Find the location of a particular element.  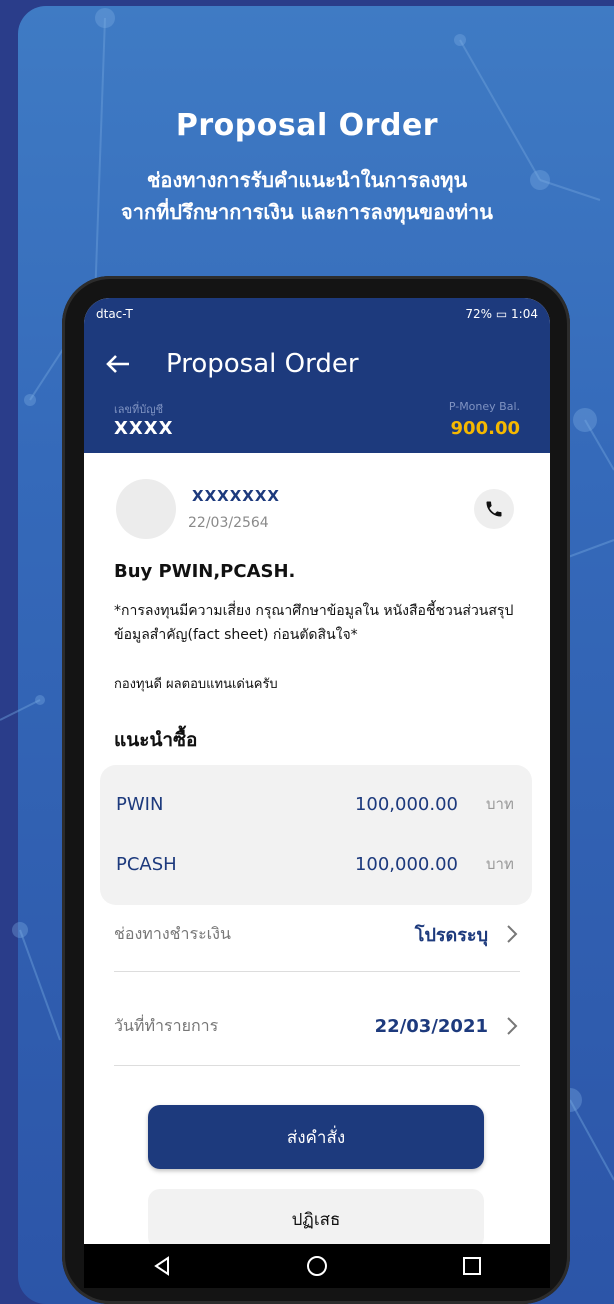

app-bar: Proposal Order is located at coordinates (317, 364).